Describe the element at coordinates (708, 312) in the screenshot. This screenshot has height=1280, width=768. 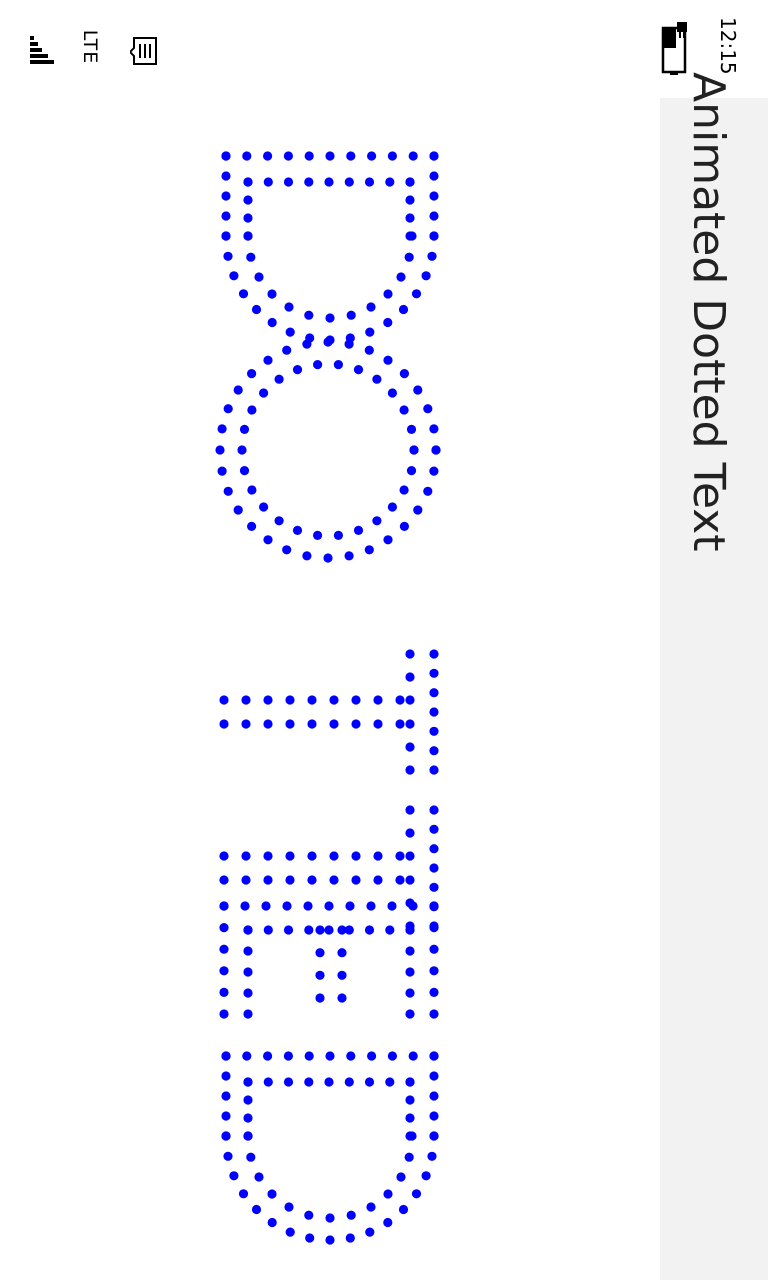
I see `page-title: Animated Dotted Text` at that location.